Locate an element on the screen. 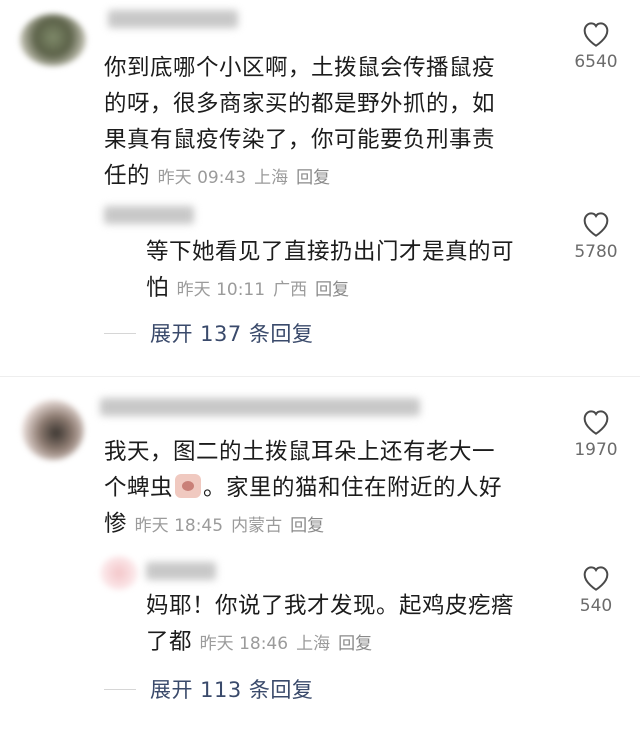 Image resolution: width=640 pixels, height=736 pixels. comment-line: 任的 is located at coordinates (127, 176).